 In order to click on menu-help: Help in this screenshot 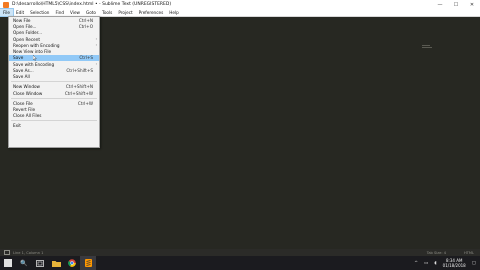, I will do `click(174, 12)`.